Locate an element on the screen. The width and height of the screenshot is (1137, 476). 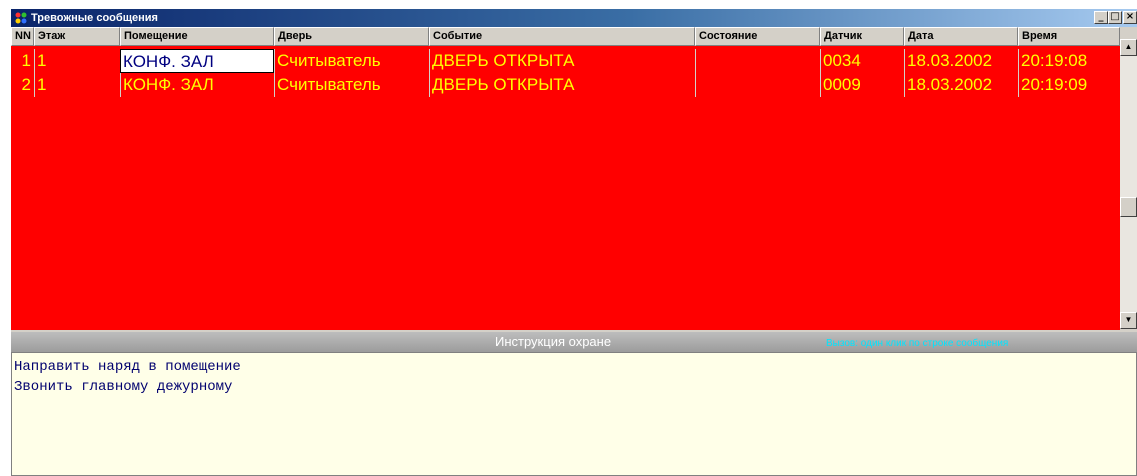
window-title: Тревожные сообщения is located at coordinates (94, 18).